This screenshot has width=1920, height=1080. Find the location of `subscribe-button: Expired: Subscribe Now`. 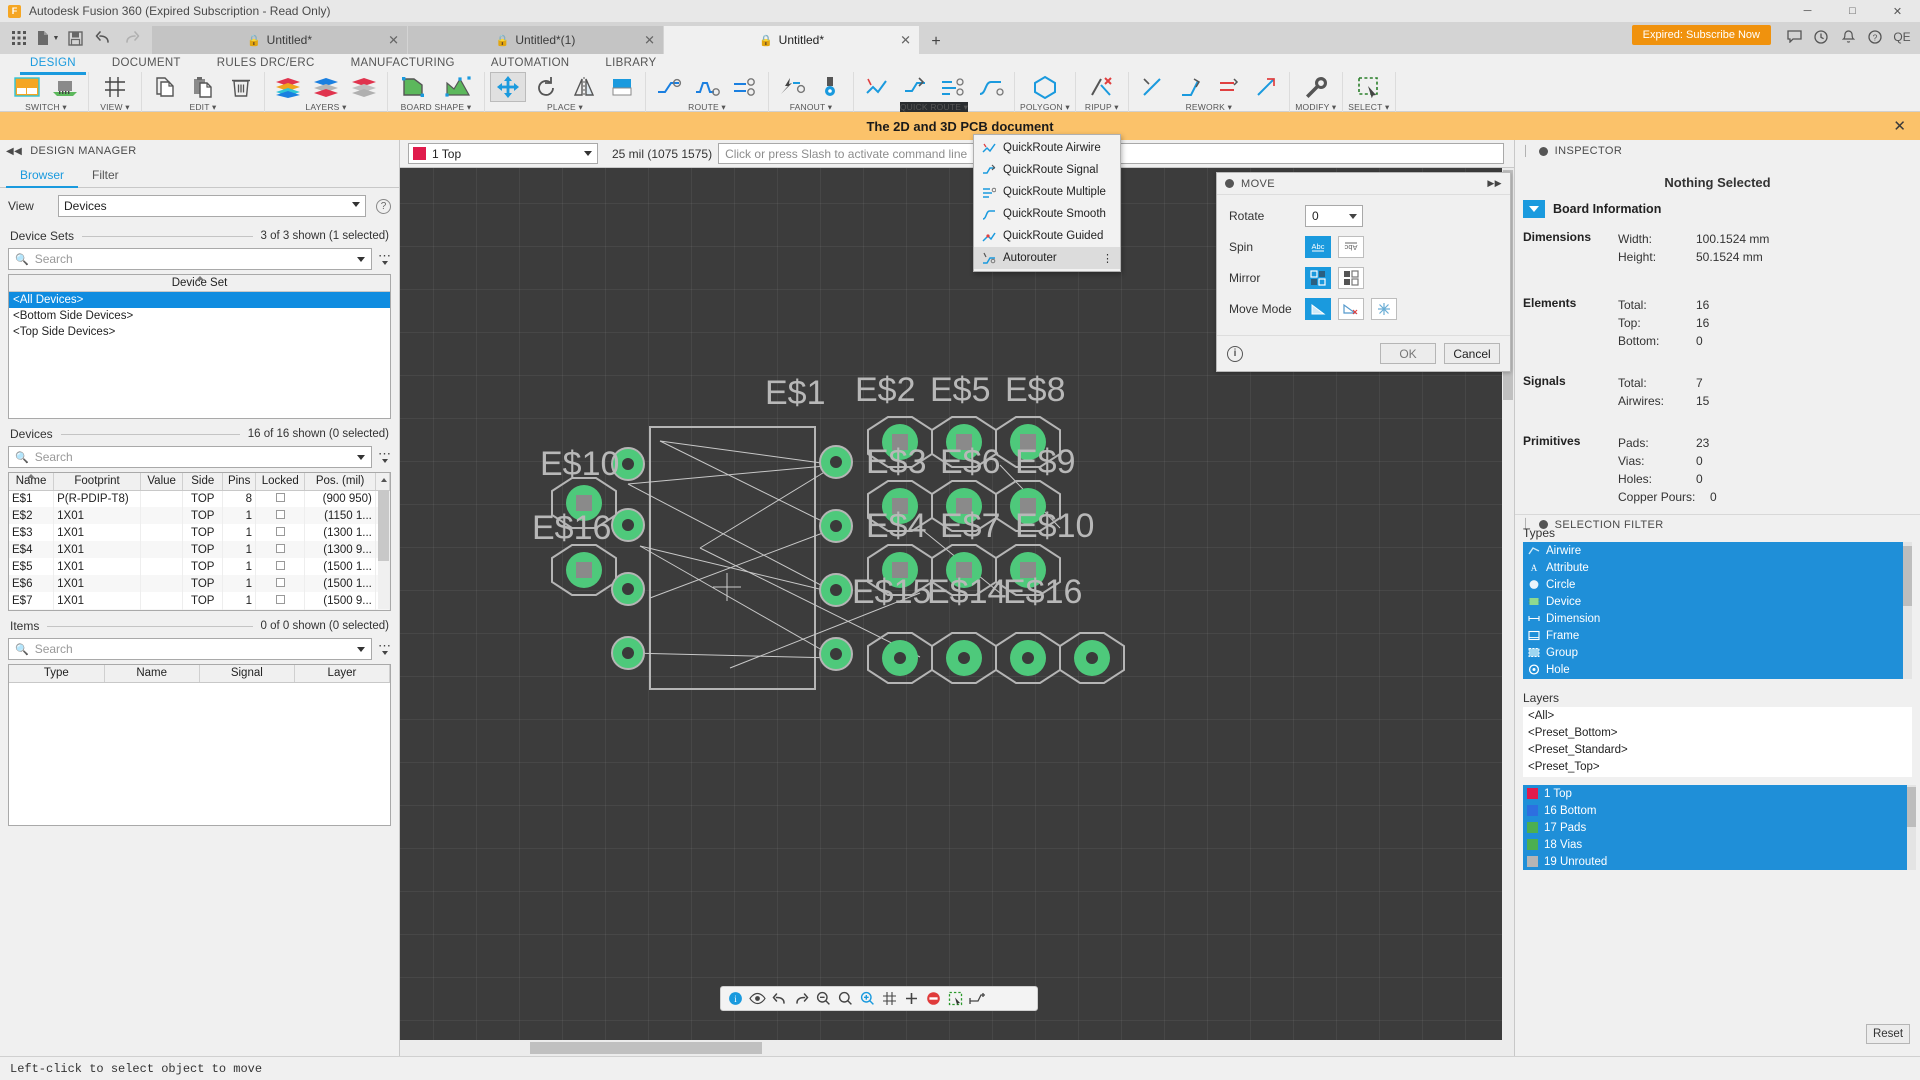

subscribe-button: Expired: Subscribe Now is located at coordinates (1701, 34).